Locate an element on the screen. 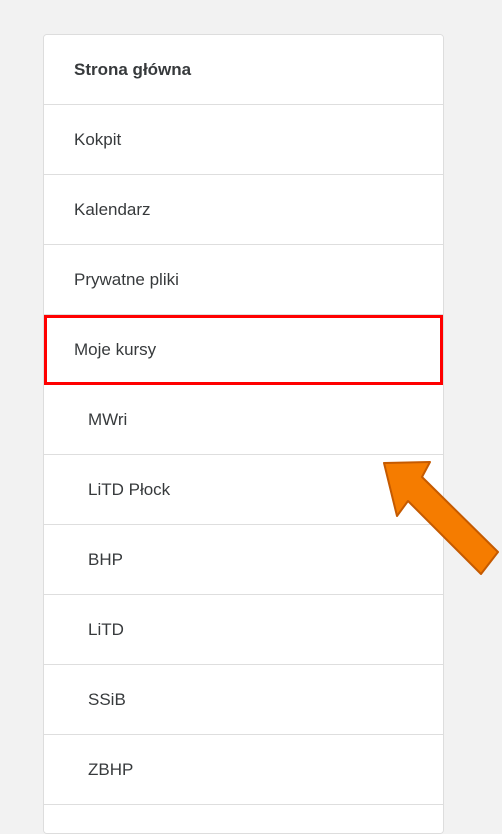 This screenshot has width=502, height=834. nav-subitem-litd: LiTD is located at coordinates (243, 630).